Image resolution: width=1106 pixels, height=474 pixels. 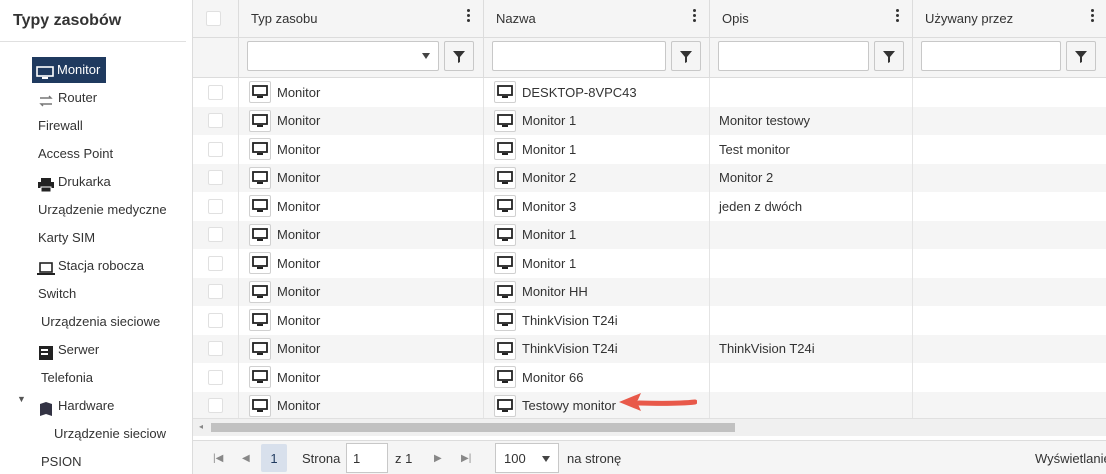 I want to click on name-value: Monitor 2, so click(x=549, y=177).